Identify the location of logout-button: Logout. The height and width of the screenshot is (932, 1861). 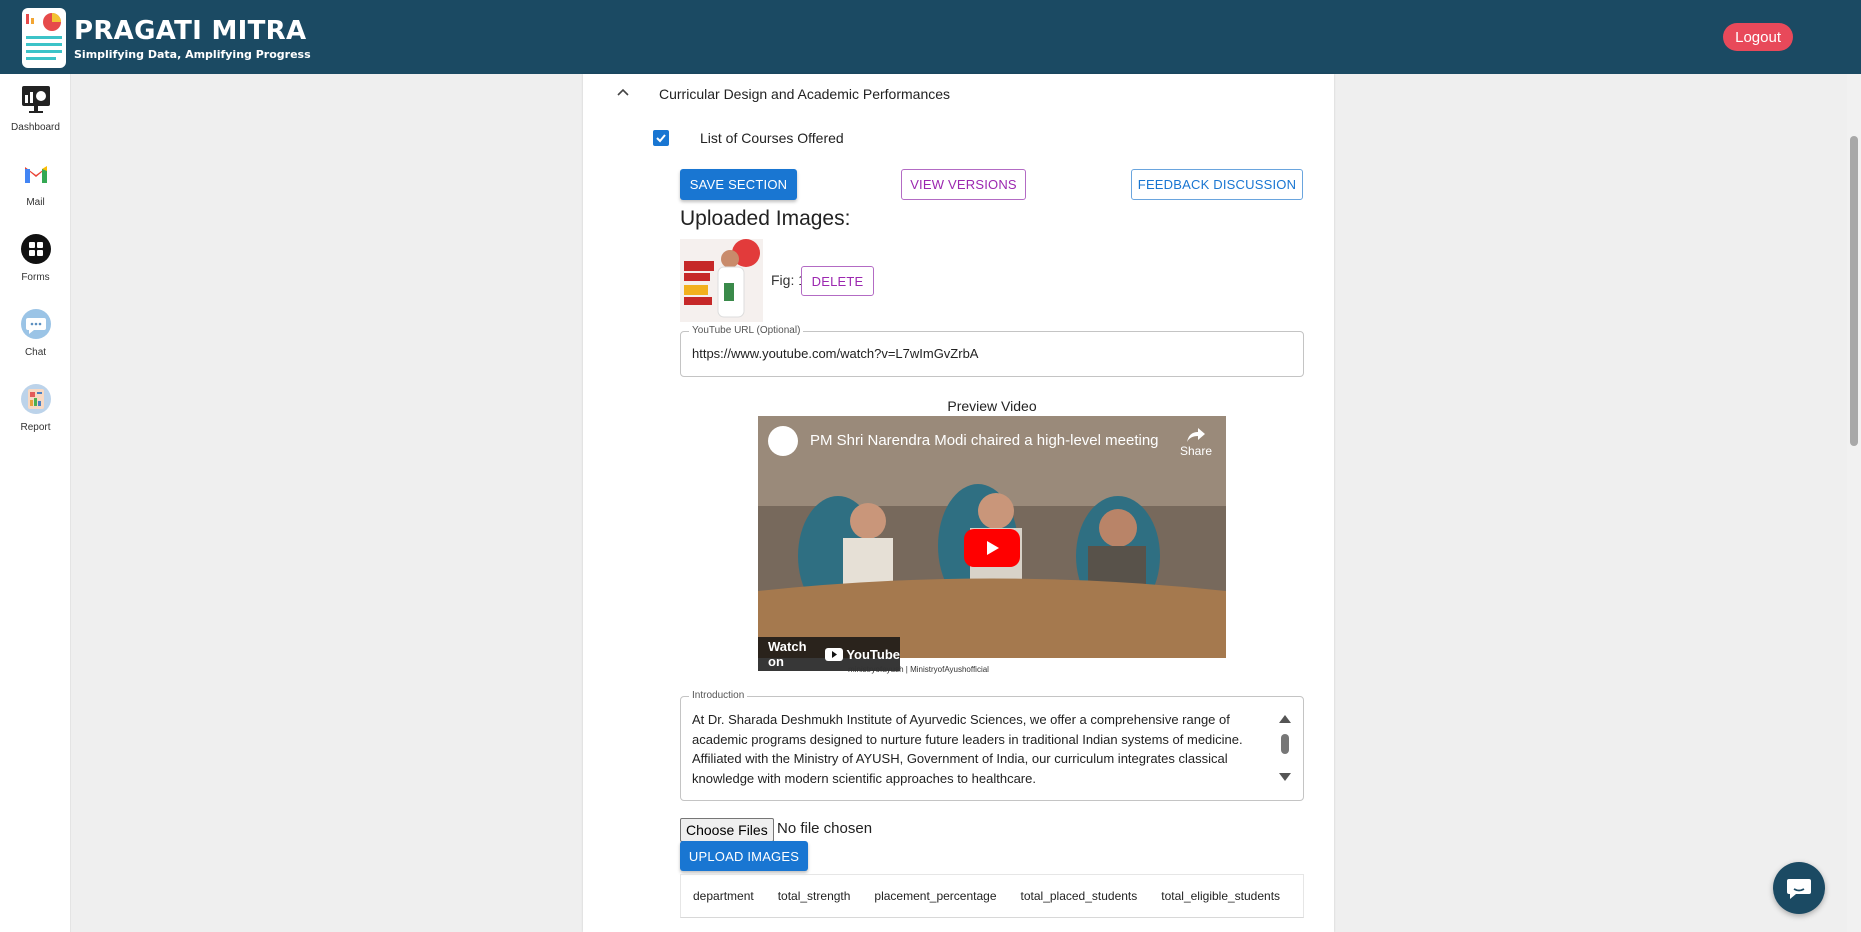
(1758, 37).